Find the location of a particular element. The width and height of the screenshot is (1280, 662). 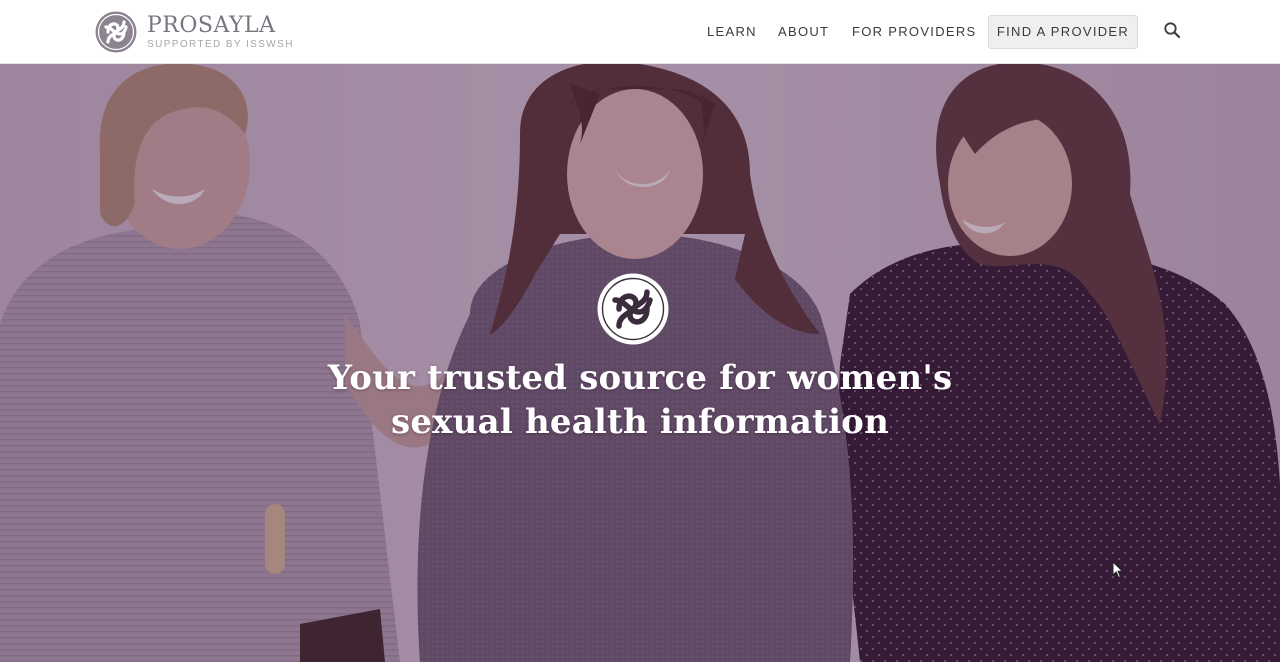

brand-logo-link: PROSAYLA SUPPORTED BY ISSWSH is located at coordinates (194, 32).